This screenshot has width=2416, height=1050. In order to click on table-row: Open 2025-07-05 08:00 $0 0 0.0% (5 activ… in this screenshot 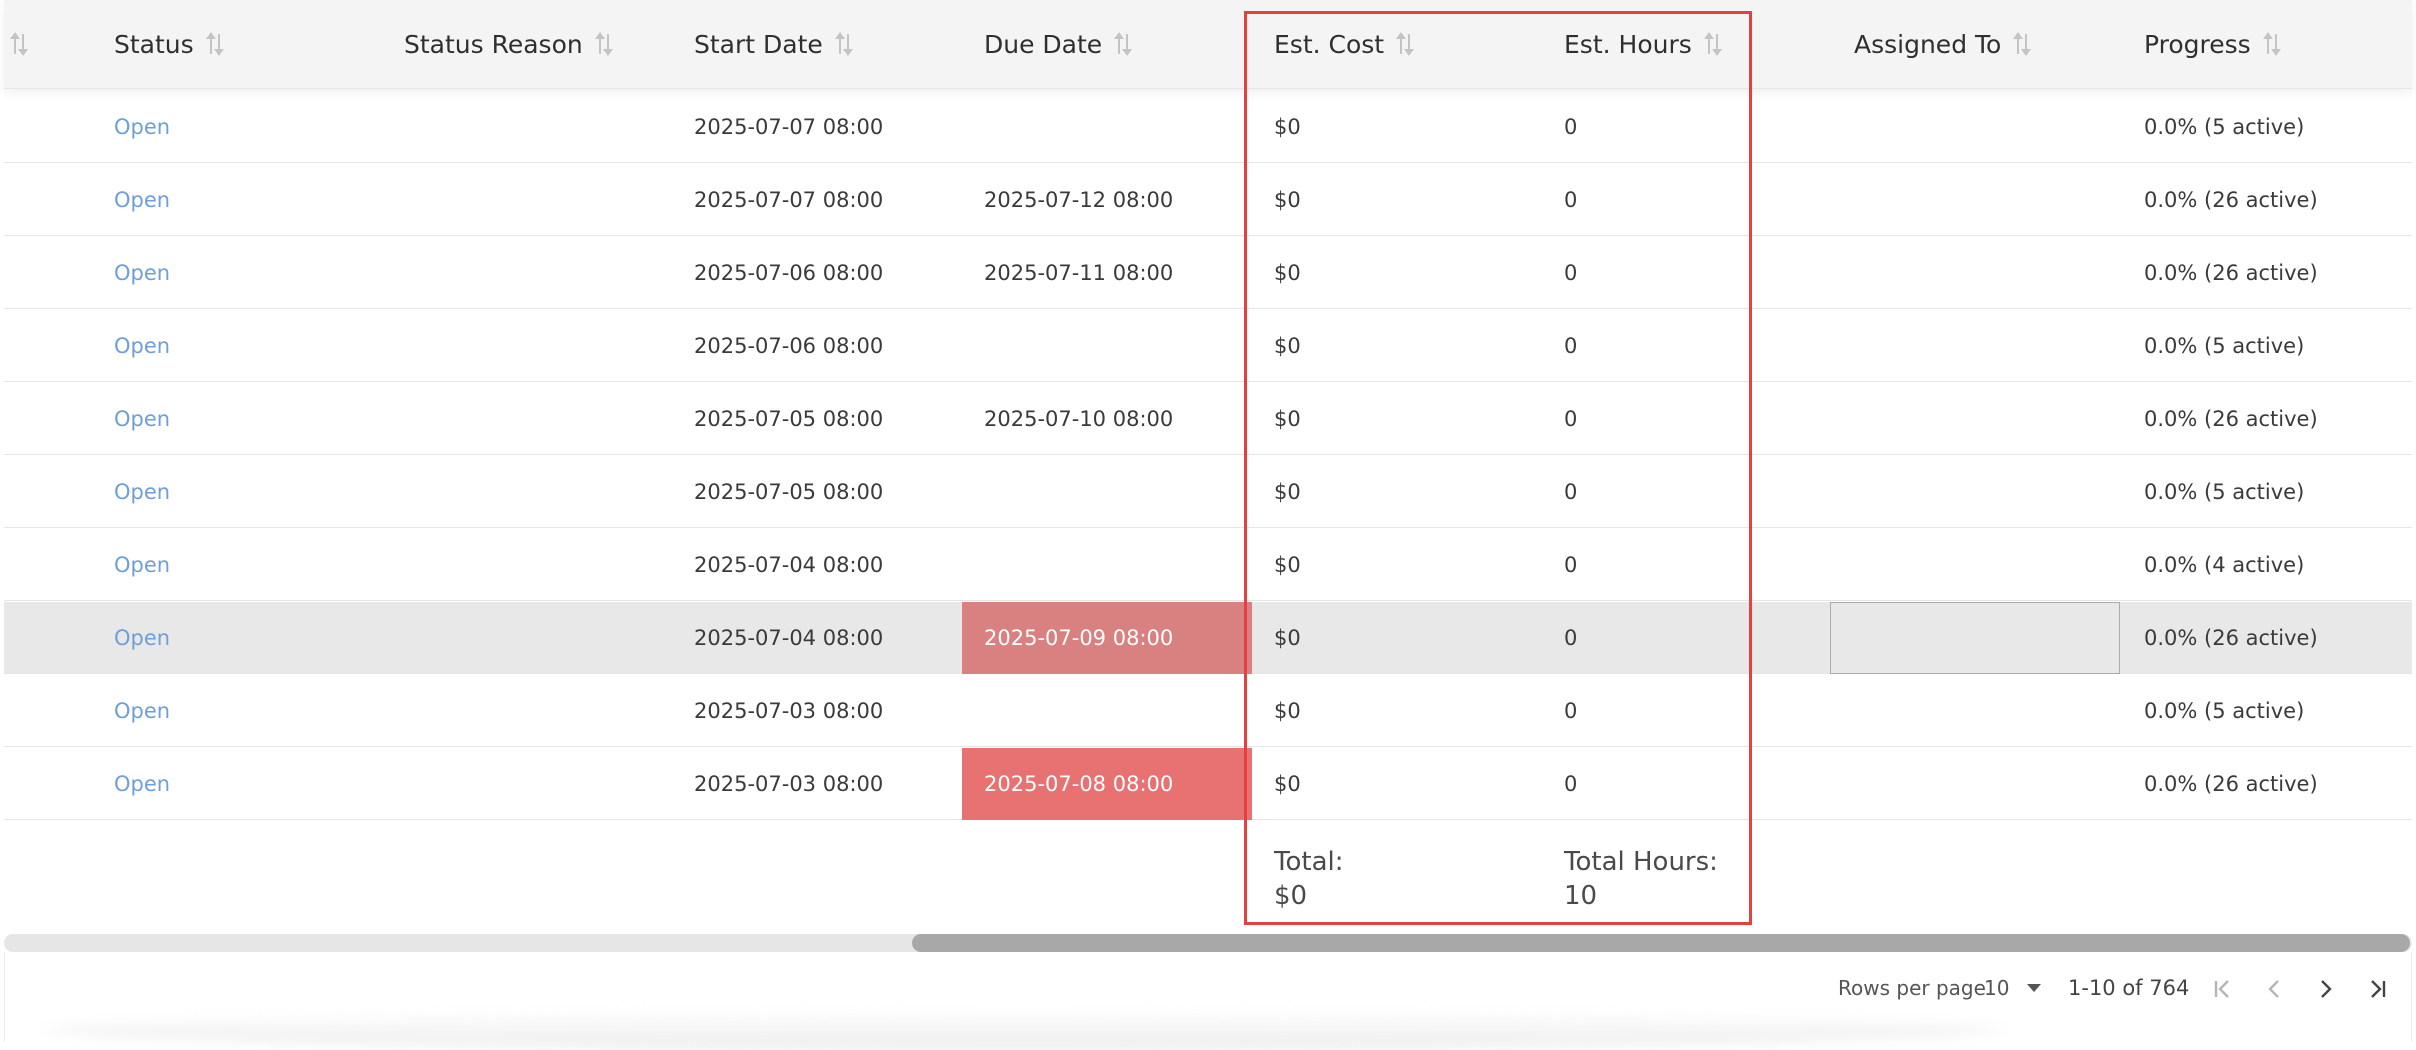, I will do `click(1208, 492)`.